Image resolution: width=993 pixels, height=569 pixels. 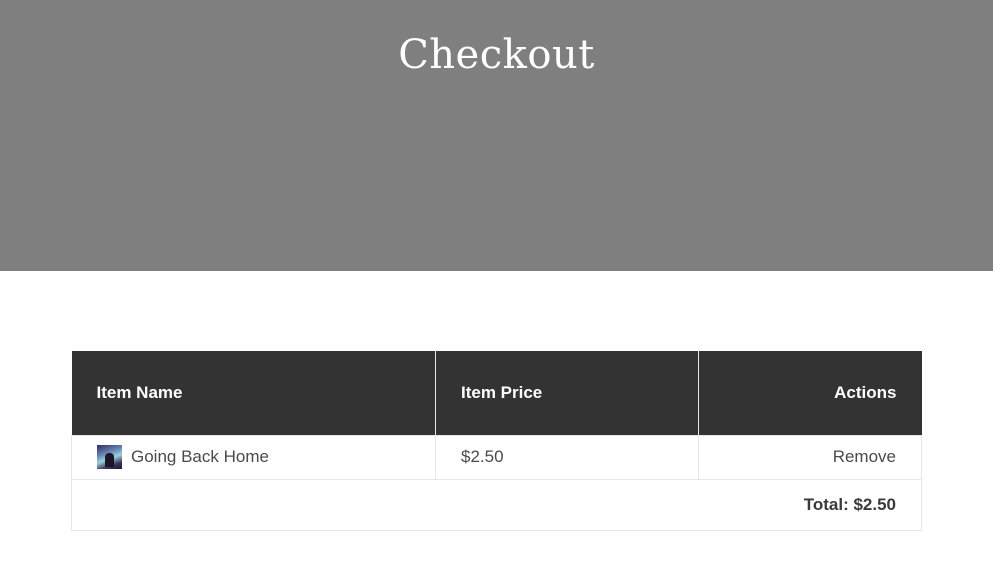 What do you see at coordinates (567, 393) in the screenshot?
I see `column-header-item-price: Item Price` at bounding box center [567, 393].